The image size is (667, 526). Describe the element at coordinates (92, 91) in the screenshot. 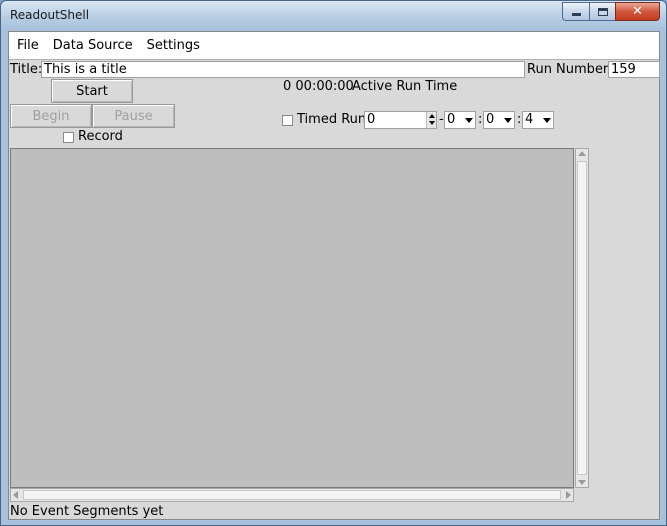

I see `start-button: Start` at that location.